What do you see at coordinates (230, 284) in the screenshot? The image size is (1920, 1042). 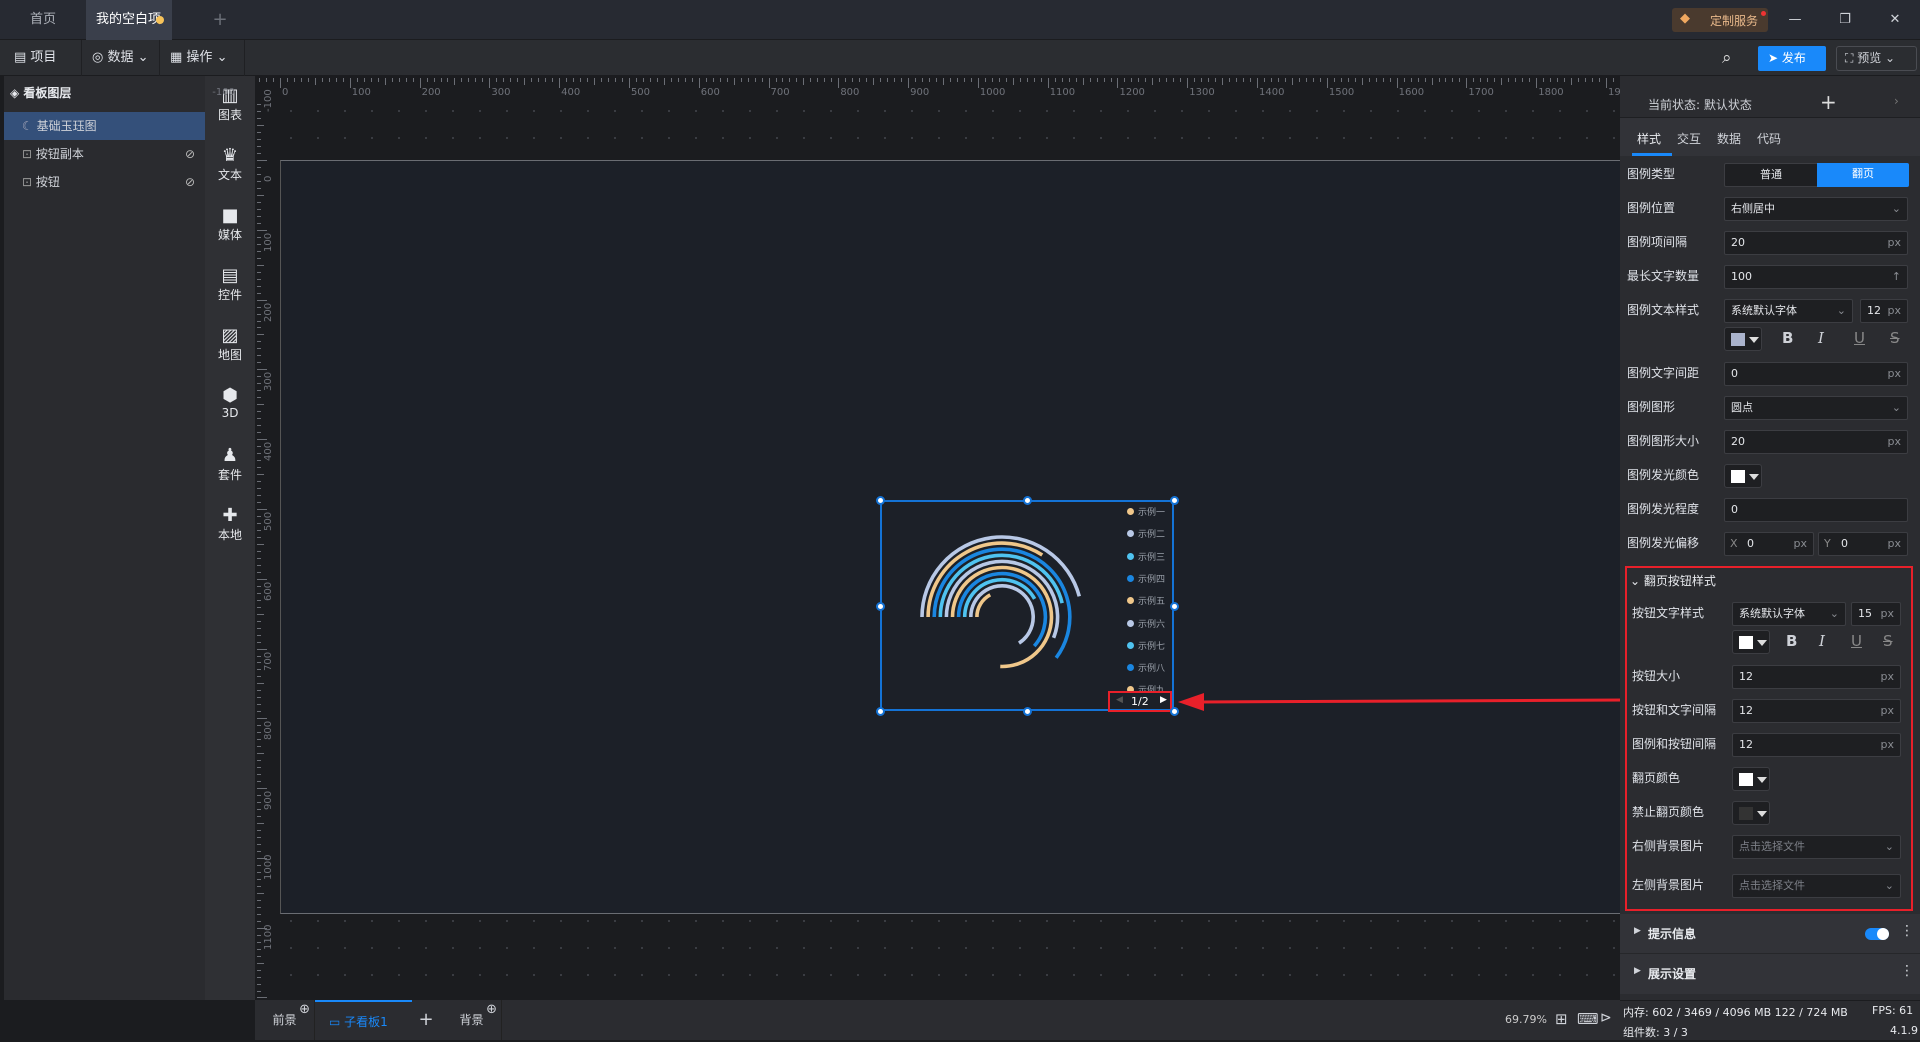 I see `component-control: ▤ 控件` at bounding box center [230, 284].